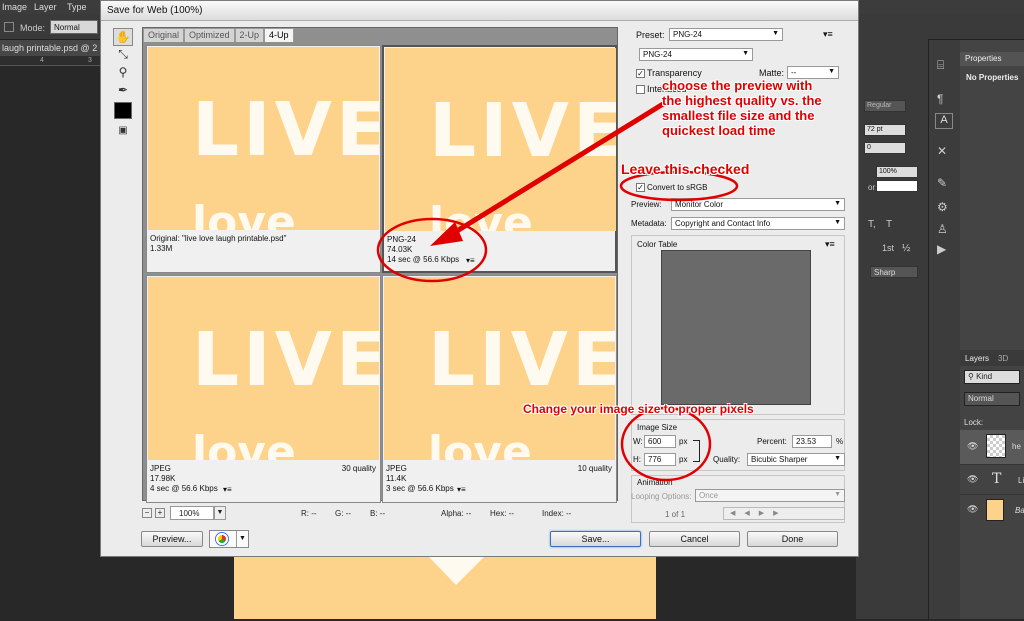 The image size is (1024, 621). I want to click on zoom-in-button: +, so click(160, 513).